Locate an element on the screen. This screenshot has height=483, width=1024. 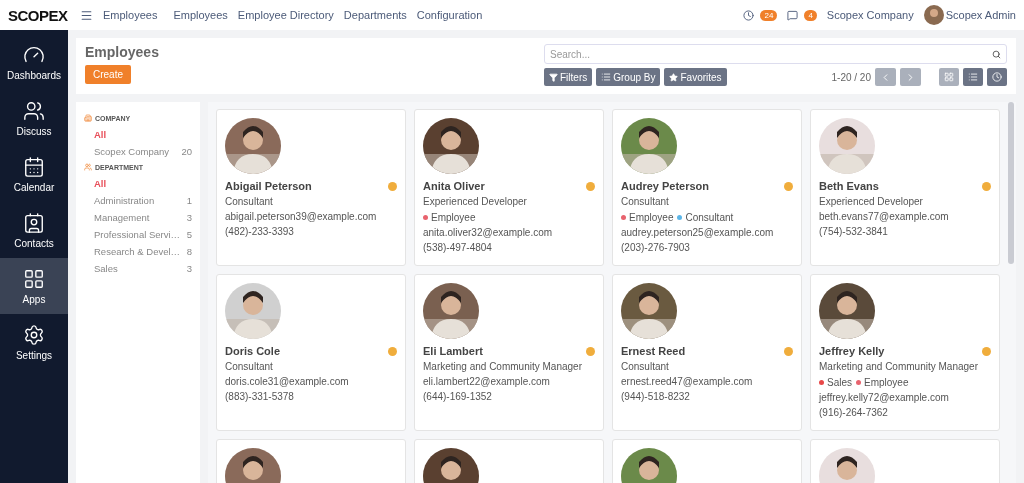
phone: (944)-518-8232 is located at coordinates (656, 396).